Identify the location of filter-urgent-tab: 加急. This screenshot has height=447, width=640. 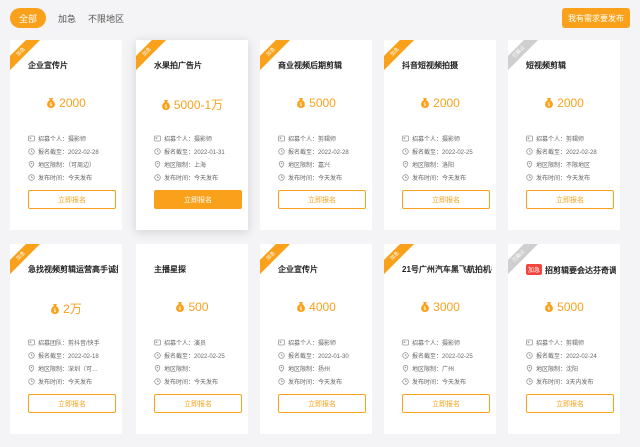
(67, 18).